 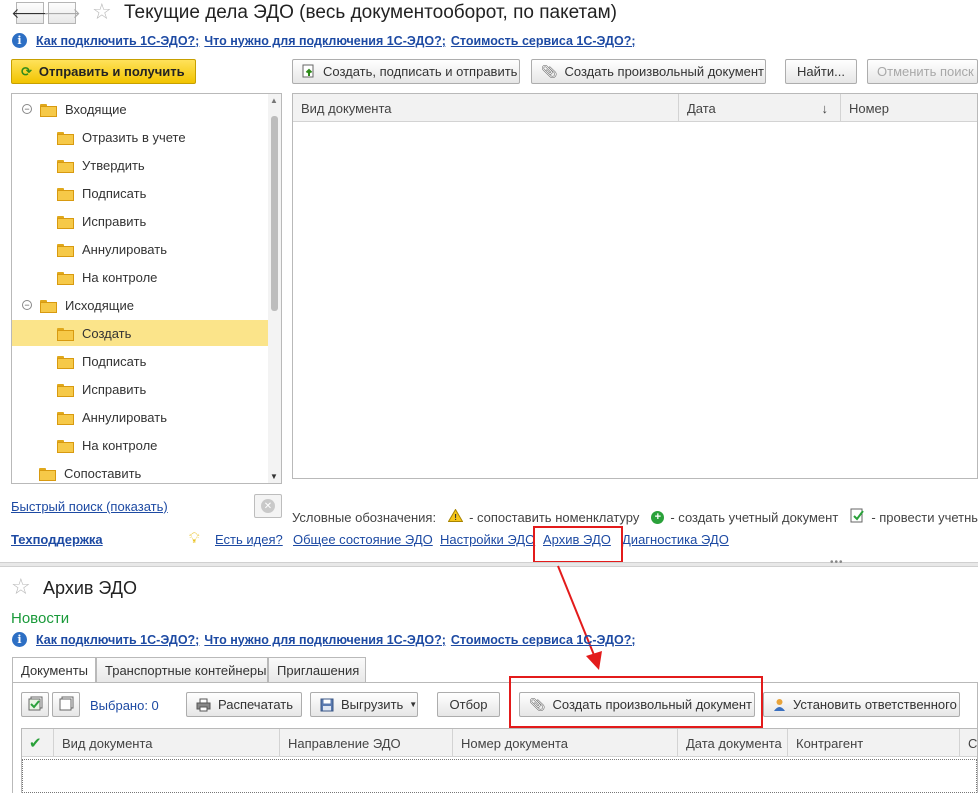 I want to click on table-row, so click(x=499, y=776).